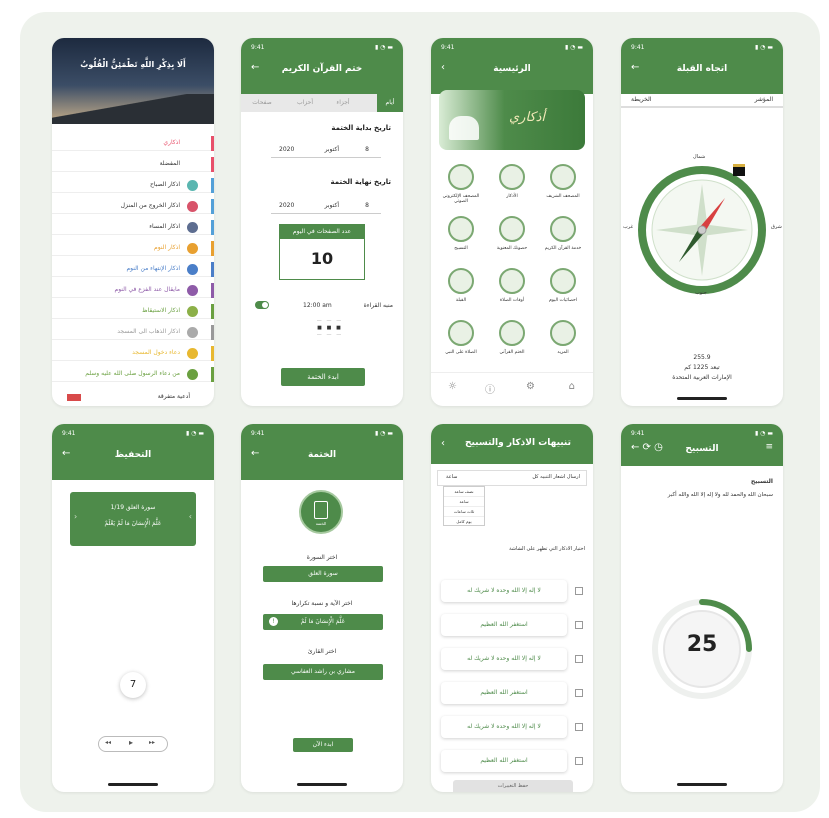  Describe the element at coordinates (108, 742) in the screenshot. I see `rewind-icon: ◂◂` at that location.